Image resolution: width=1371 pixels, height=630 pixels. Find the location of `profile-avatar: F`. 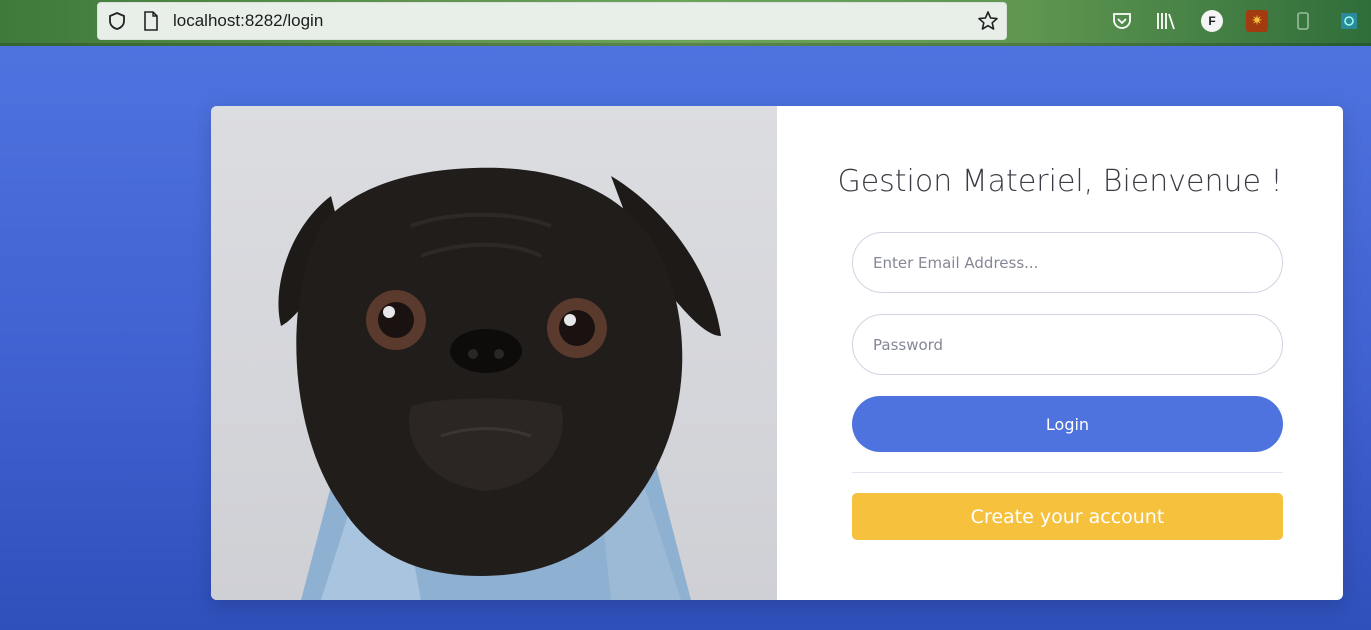

profile-avatar: F is located at coordinates (1212, 21).